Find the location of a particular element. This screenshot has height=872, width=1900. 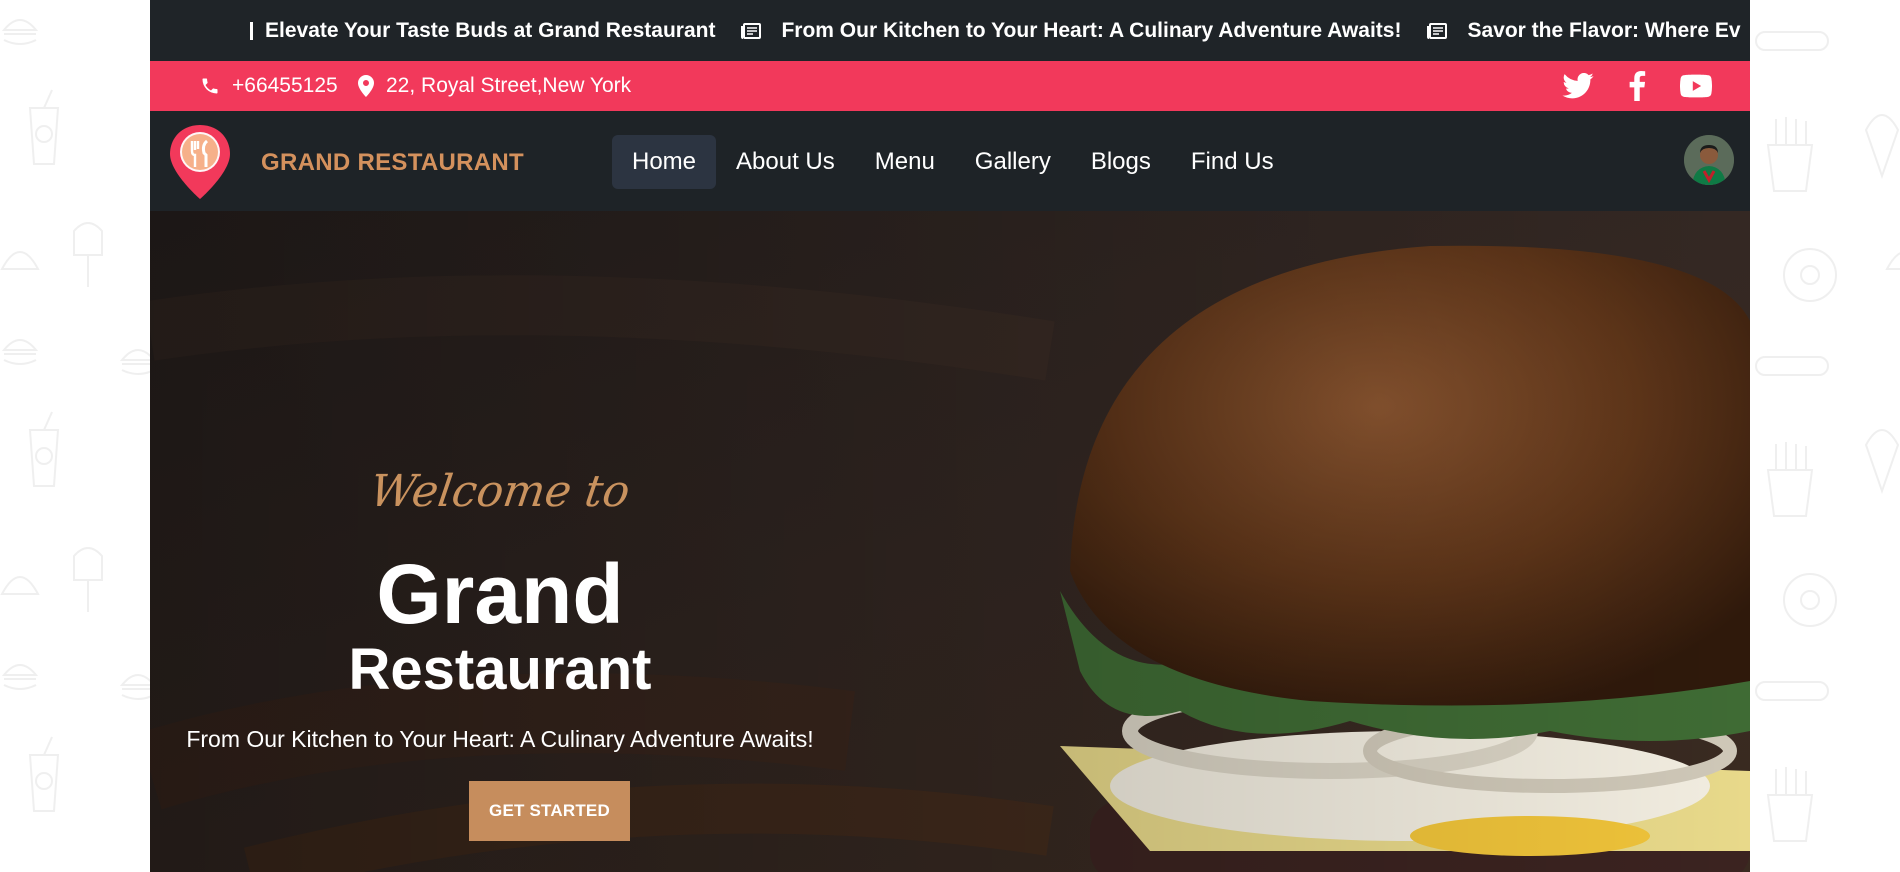

main-nav: Home About Us Menu Gallery Blogs Find Us is located at coordinates (953, 162).